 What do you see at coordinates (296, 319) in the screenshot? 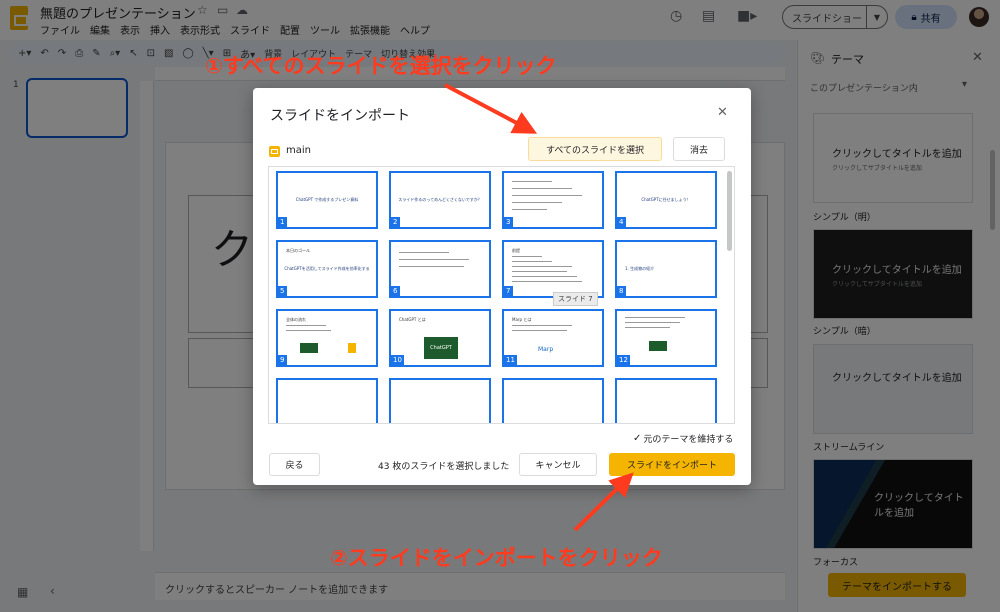
I see `slide-heading: 全体の流れ` at bounding box center [296, 319].